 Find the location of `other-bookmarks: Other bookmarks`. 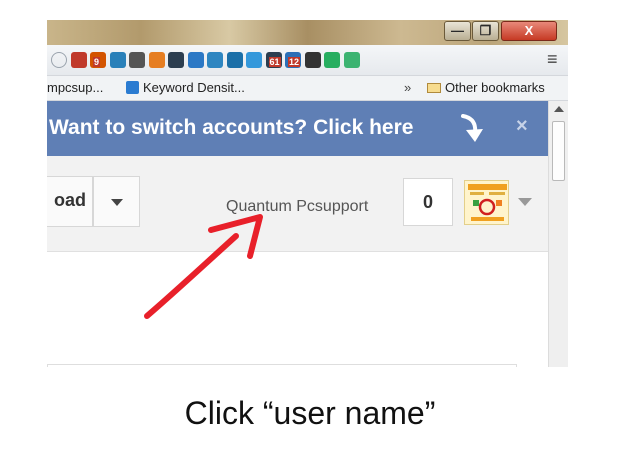

other-bookmarks: Other bookmarks is located at coordinates (486, 87).